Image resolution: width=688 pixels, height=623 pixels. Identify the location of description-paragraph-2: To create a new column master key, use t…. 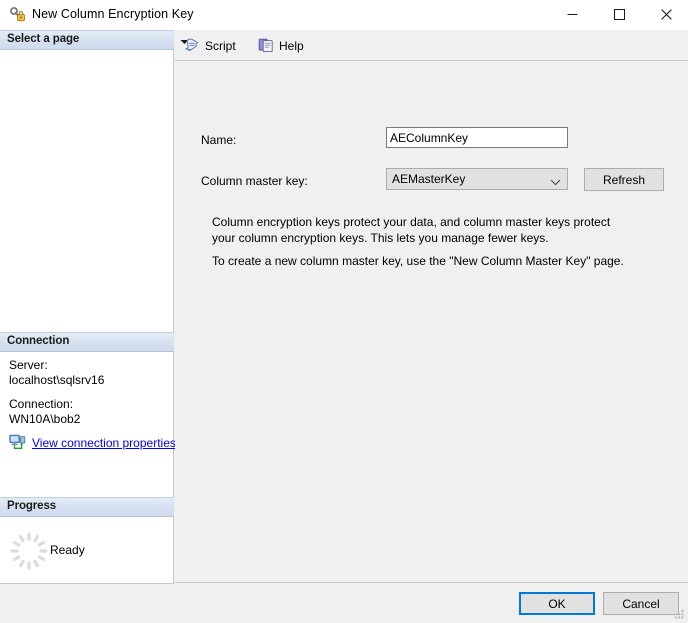
(418, 261).